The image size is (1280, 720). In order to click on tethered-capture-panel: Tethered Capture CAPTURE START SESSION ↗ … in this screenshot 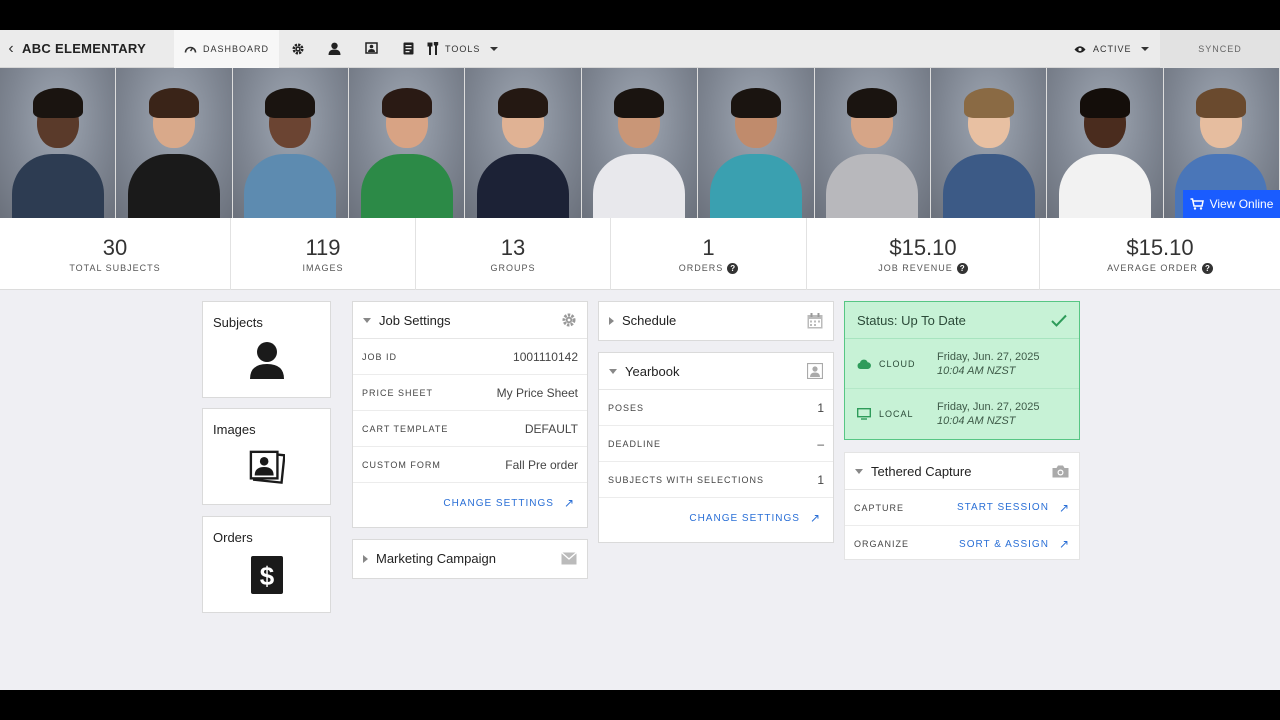, I will do `click(962, 506)`.